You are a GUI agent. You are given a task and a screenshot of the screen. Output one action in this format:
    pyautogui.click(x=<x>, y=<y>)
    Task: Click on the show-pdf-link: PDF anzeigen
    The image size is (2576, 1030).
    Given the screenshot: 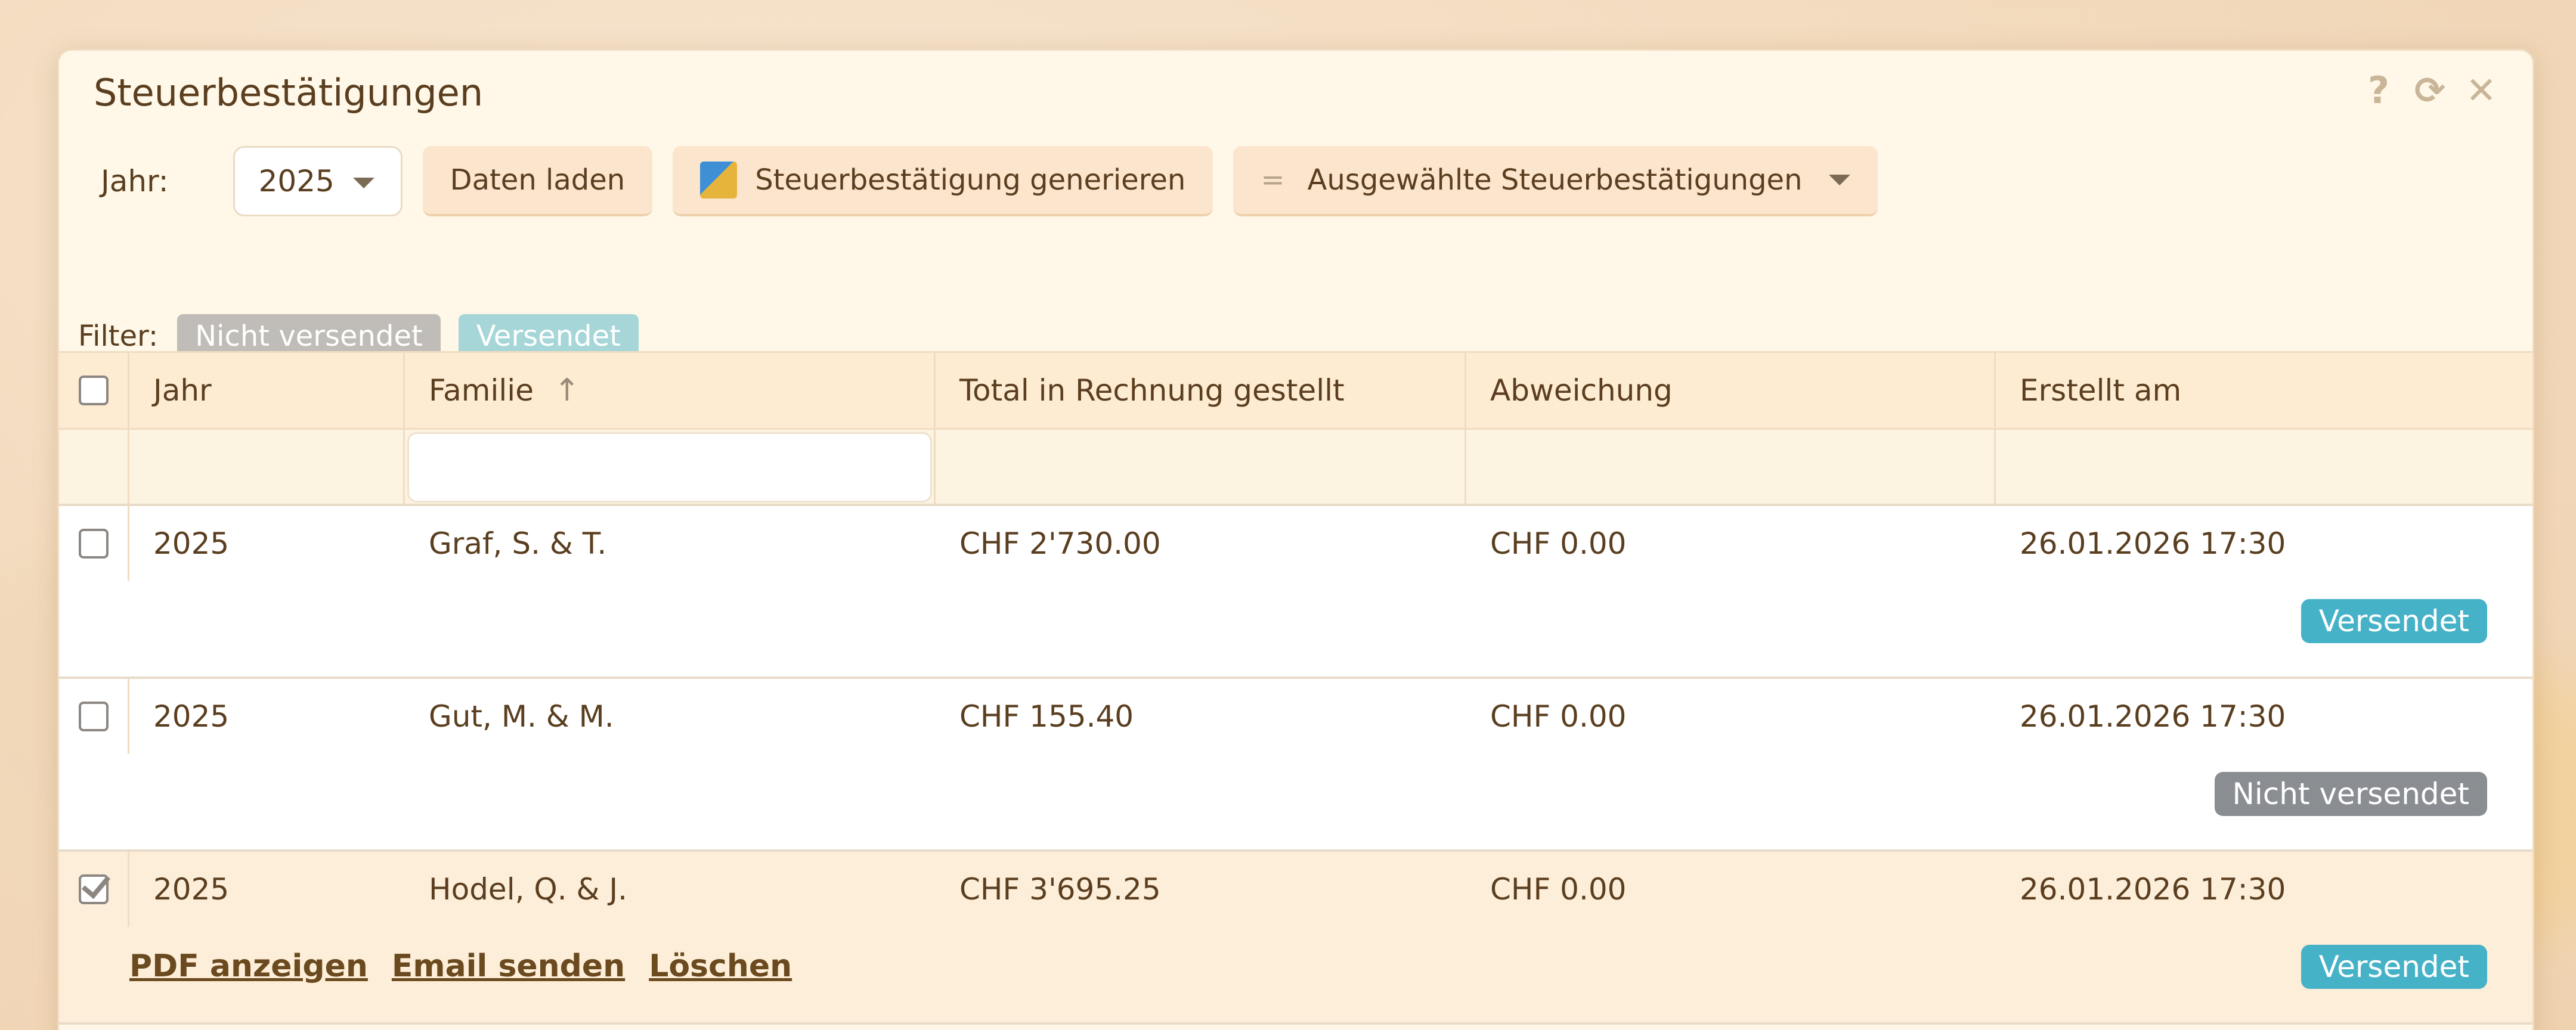 What is the action you would take?
    pyautogui.click(x=249, y=966)
    